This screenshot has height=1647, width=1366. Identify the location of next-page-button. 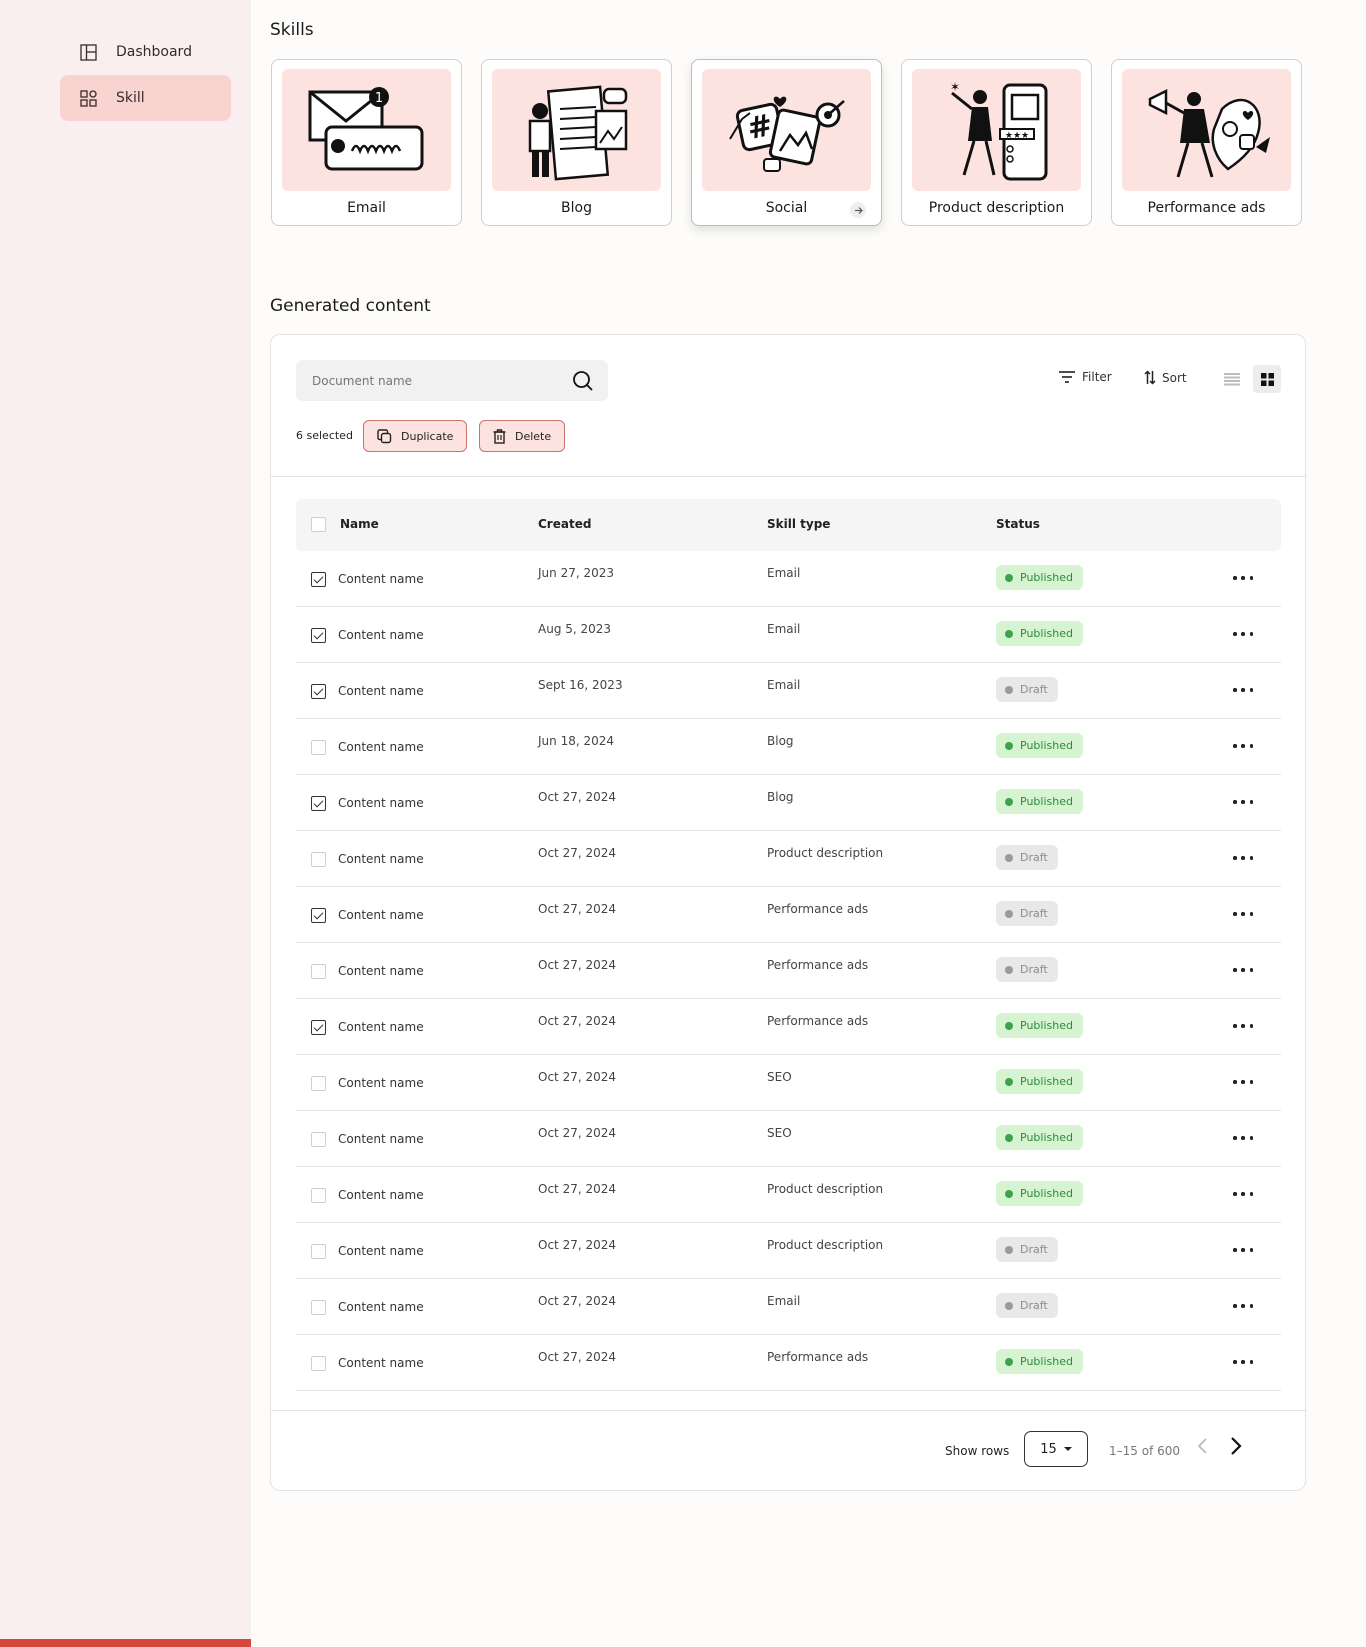
(1236, 1448).